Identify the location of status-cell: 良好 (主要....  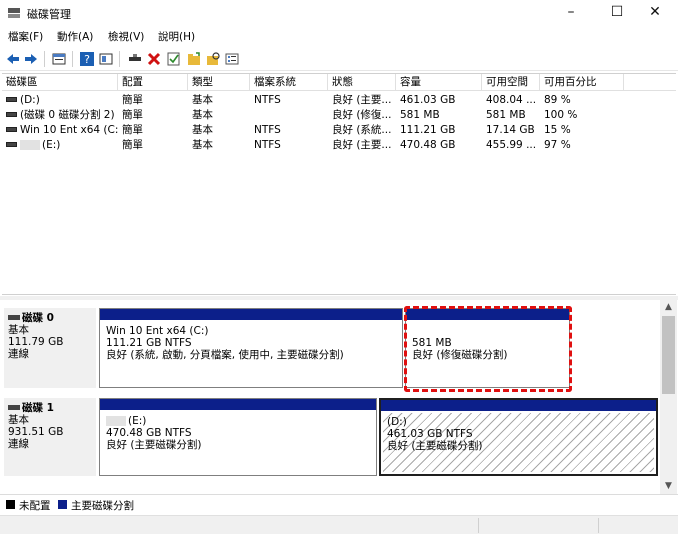
(362, 145).